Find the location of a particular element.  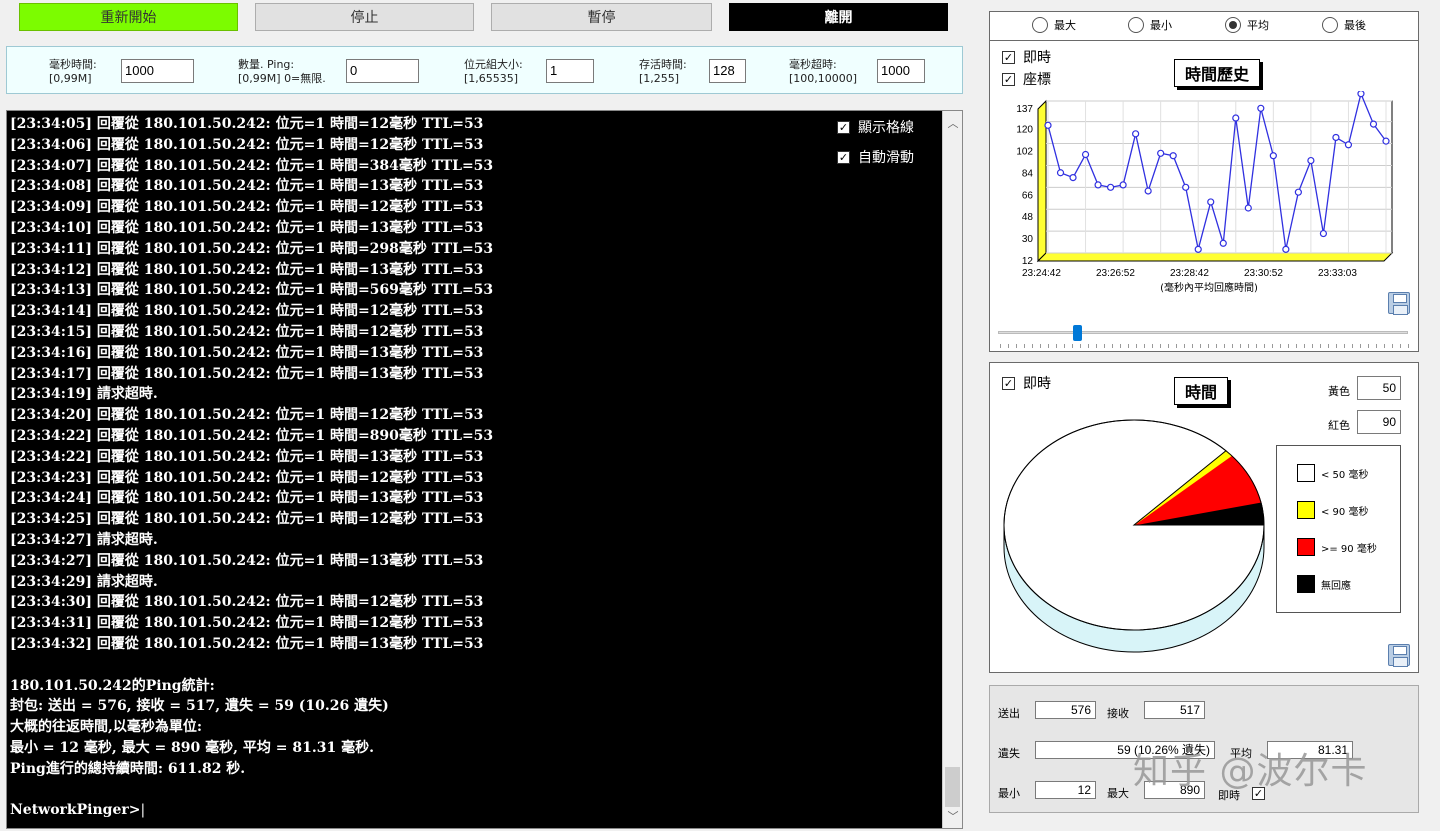

bytes-input: 1 is located at coordinates (570, 71).